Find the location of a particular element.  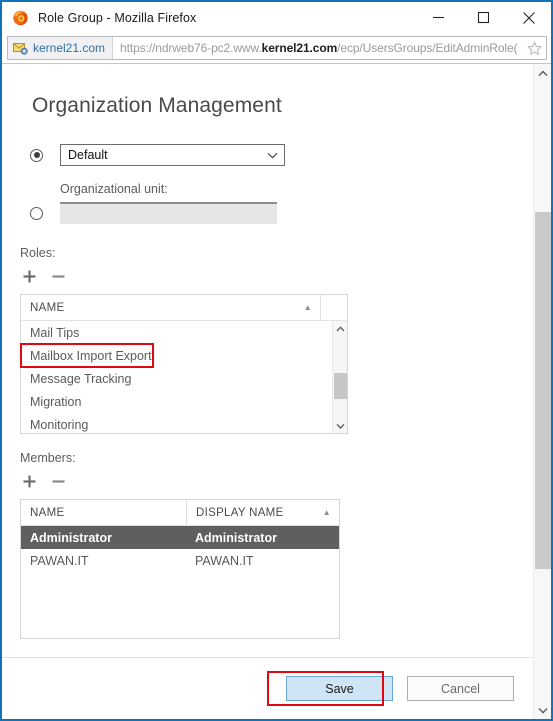

site-identity-box: kernel21.com is located at coordinates (61, 48).